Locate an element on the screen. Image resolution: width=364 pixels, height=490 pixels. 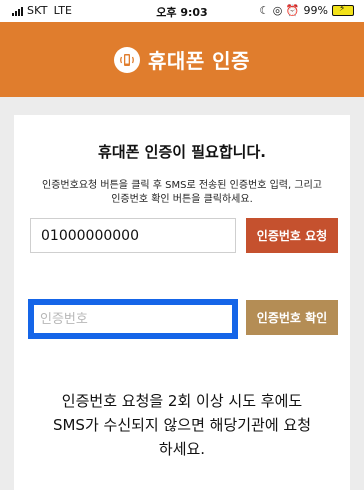
verification-heading: 휴대폰 인증이 필요합니다. is located at coordinates (182, 152).